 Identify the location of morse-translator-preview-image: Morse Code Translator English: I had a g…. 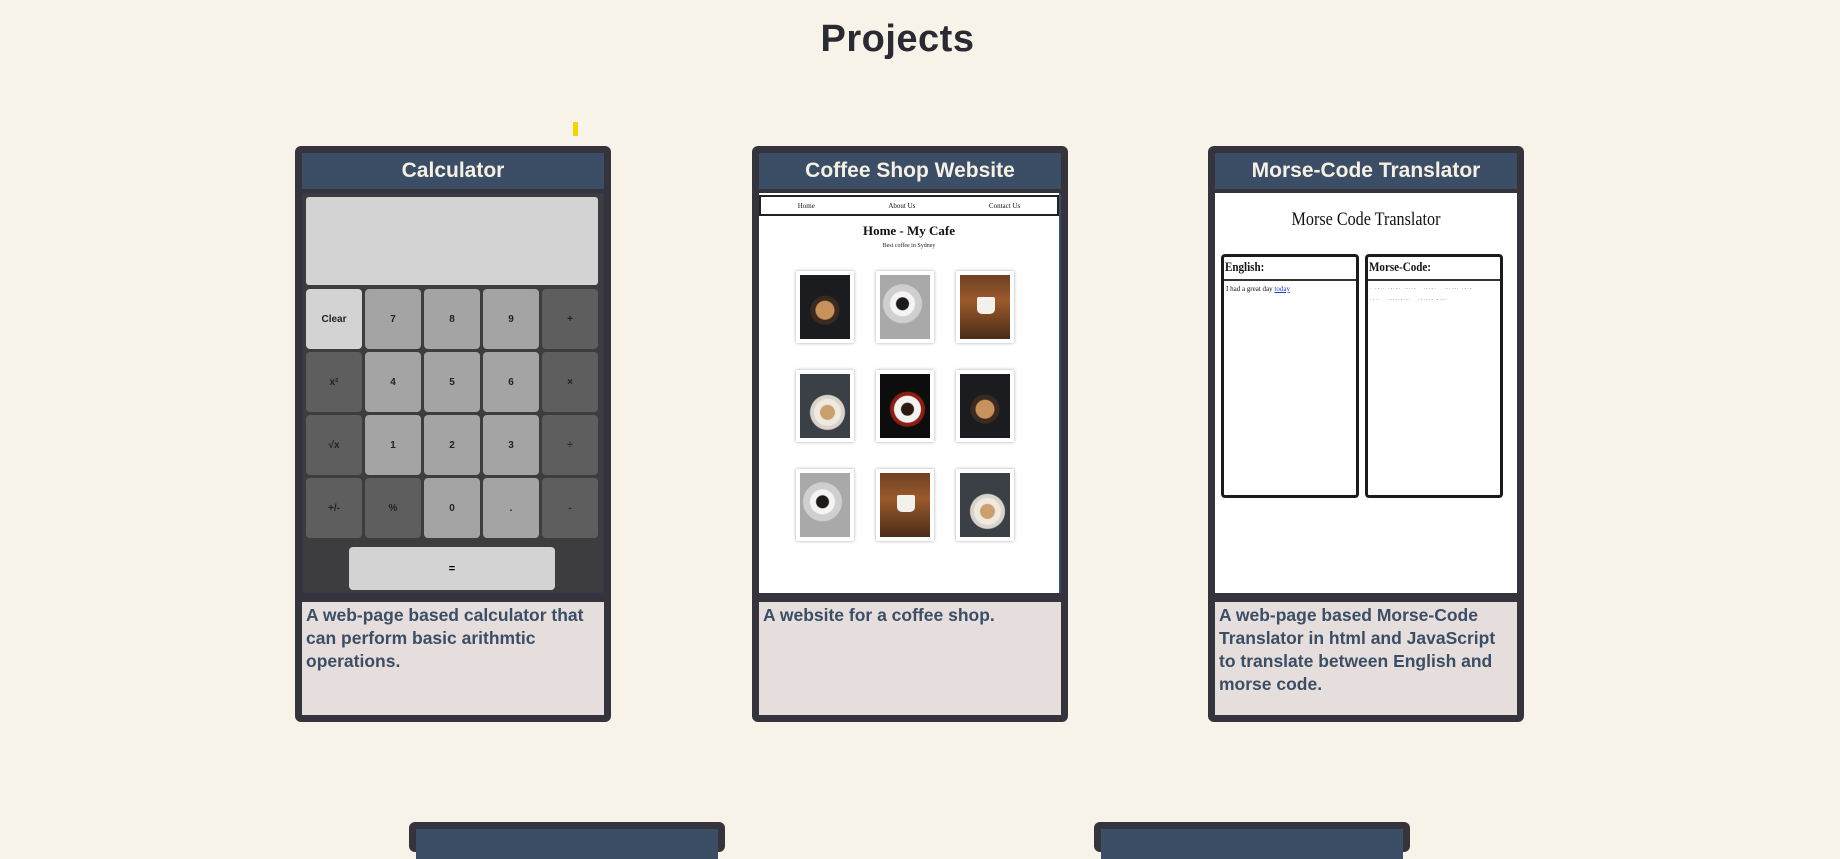
(1366, 393).